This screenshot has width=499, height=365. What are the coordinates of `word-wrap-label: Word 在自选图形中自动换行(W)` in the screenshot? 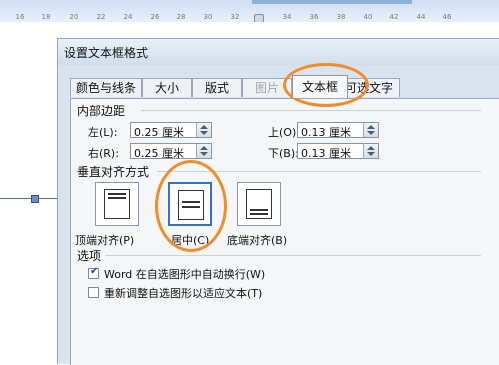 It's located at (184, 274).